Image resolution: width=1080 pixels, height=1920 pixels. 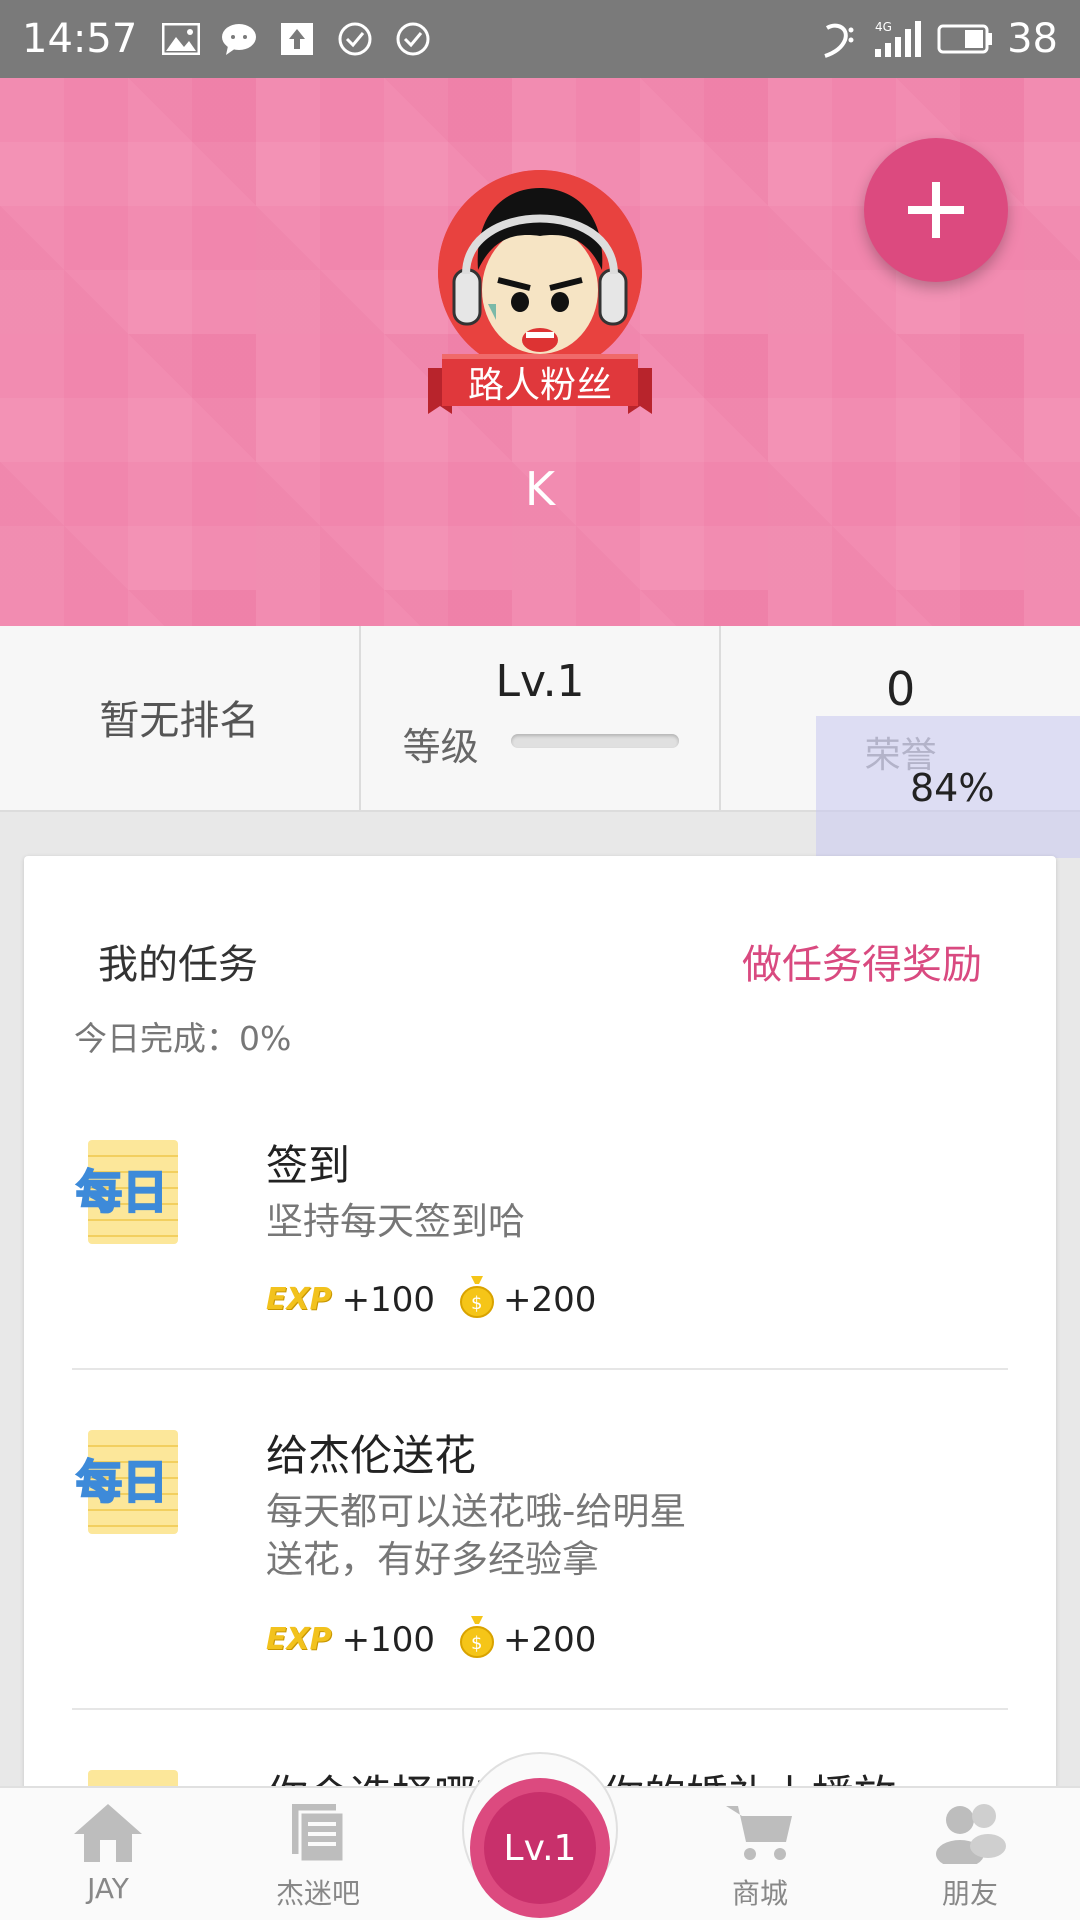 I want to click on fan-level-label: 路人粉丝, so click(x=539, y=385).